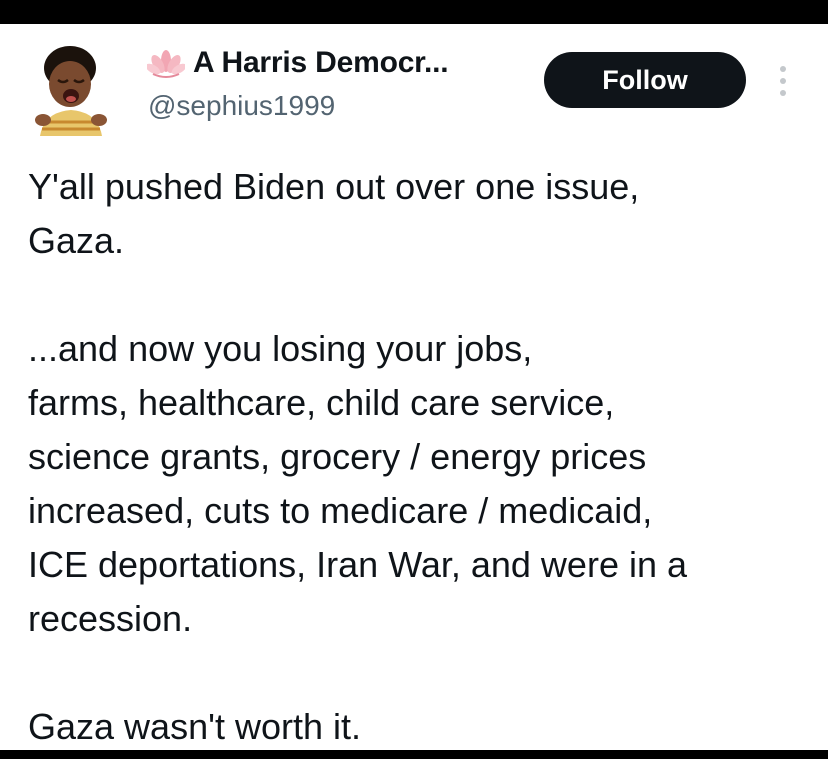  I want to click on lotus-icon, so click(166, 64).